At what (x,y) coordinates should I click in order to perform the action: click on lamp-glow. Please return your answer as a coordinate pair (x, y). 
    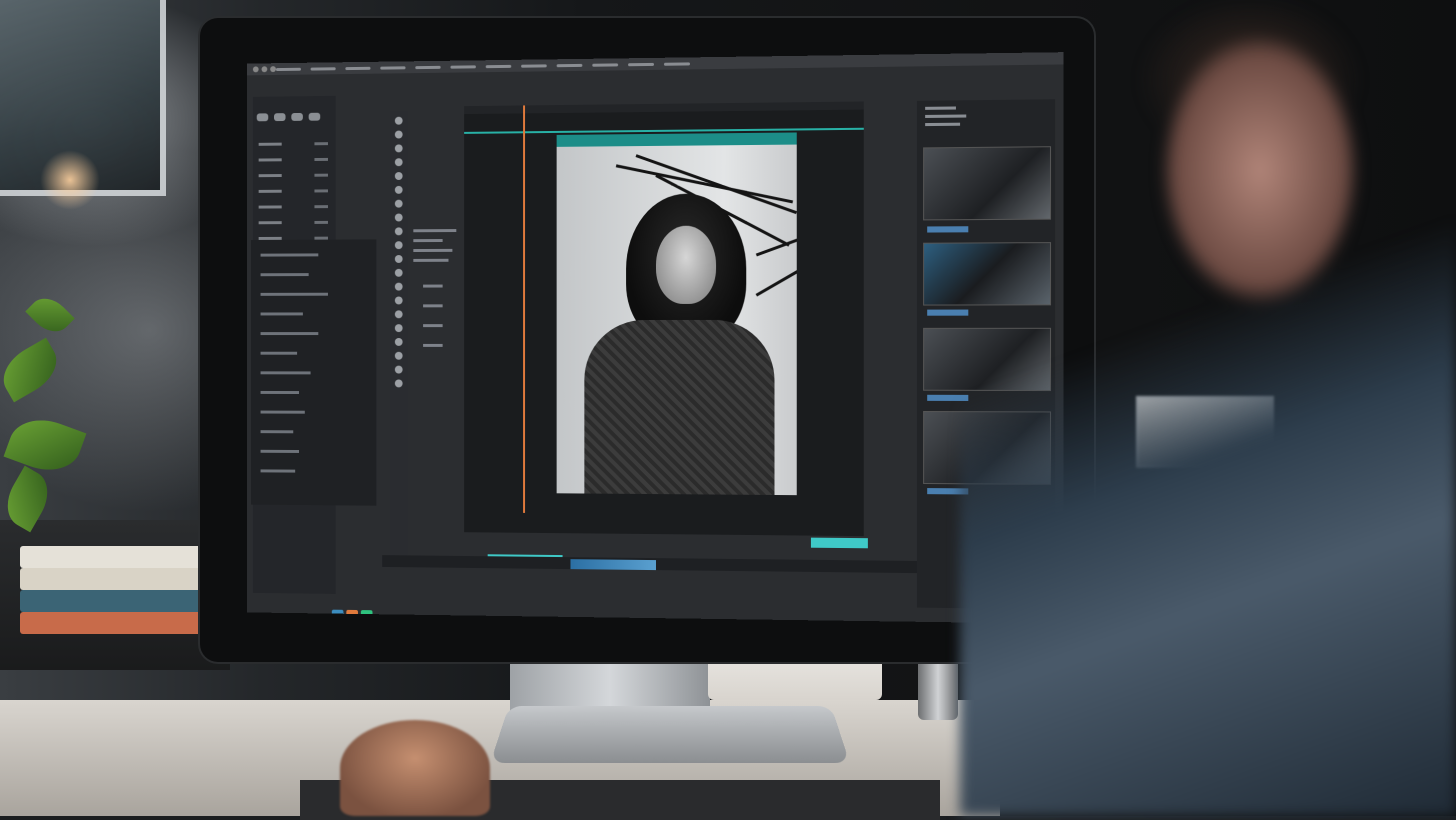
    Looking at the image, I should click on (70, 180).